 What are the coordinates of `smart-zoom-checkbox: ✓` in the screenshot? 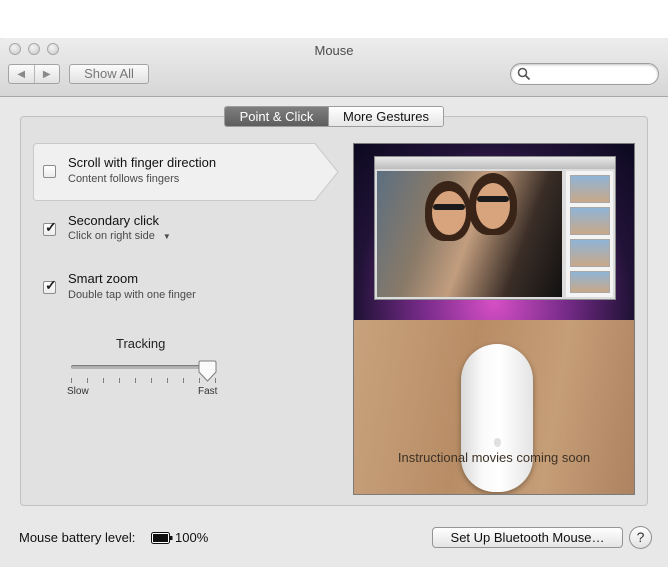 It's located at (50, 285).